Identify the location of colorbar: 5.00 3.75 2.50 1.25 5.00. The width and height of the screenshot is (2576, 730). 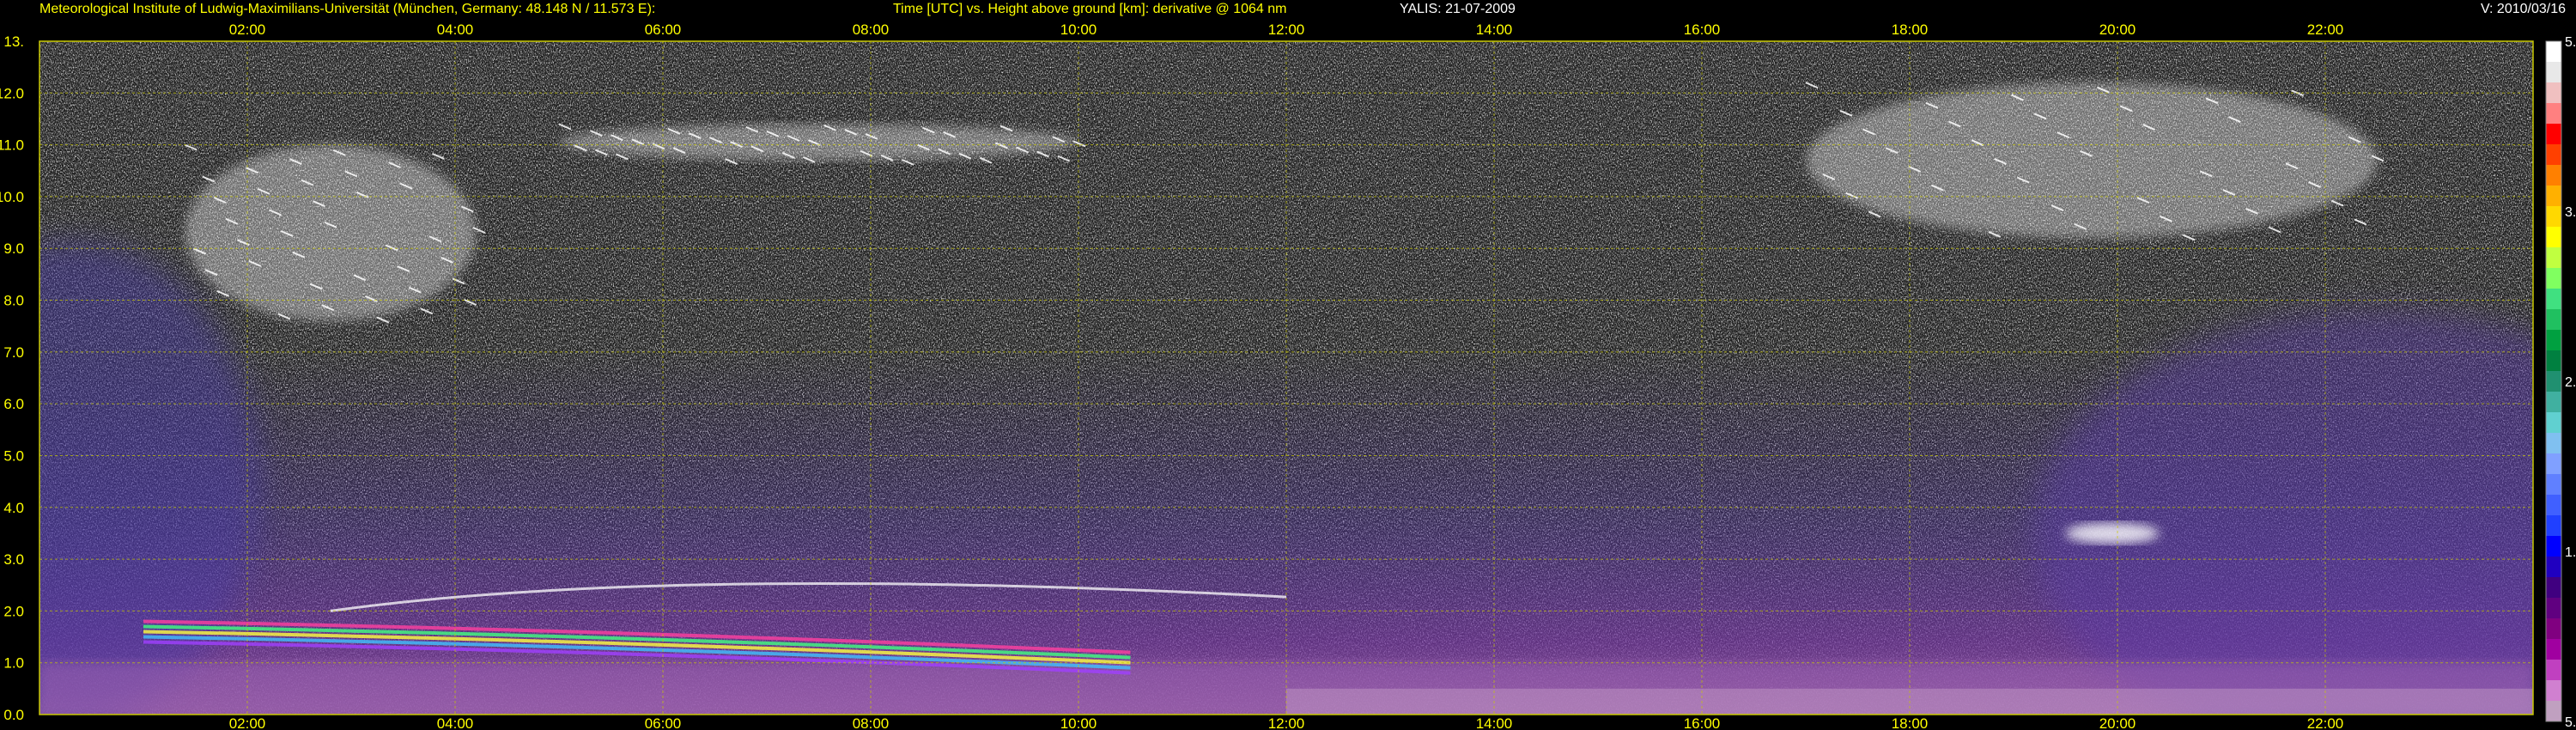
(2560, 382).